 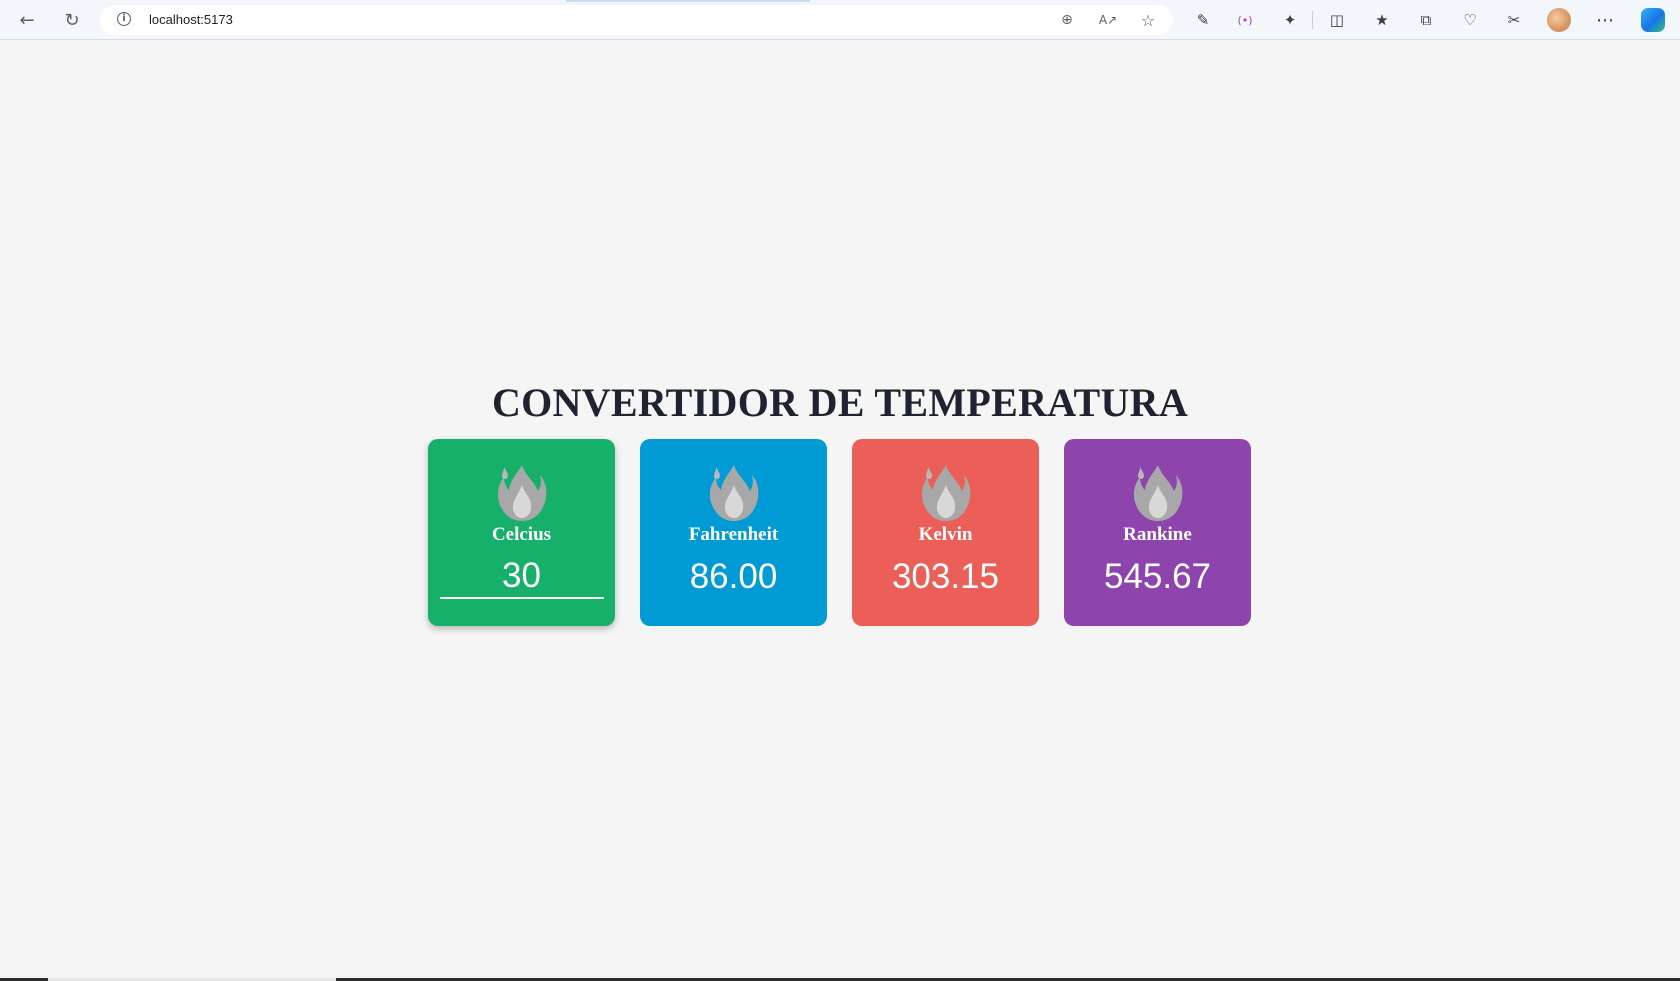 I want to click on toolbar-divider, so click(x=1312, y=20).